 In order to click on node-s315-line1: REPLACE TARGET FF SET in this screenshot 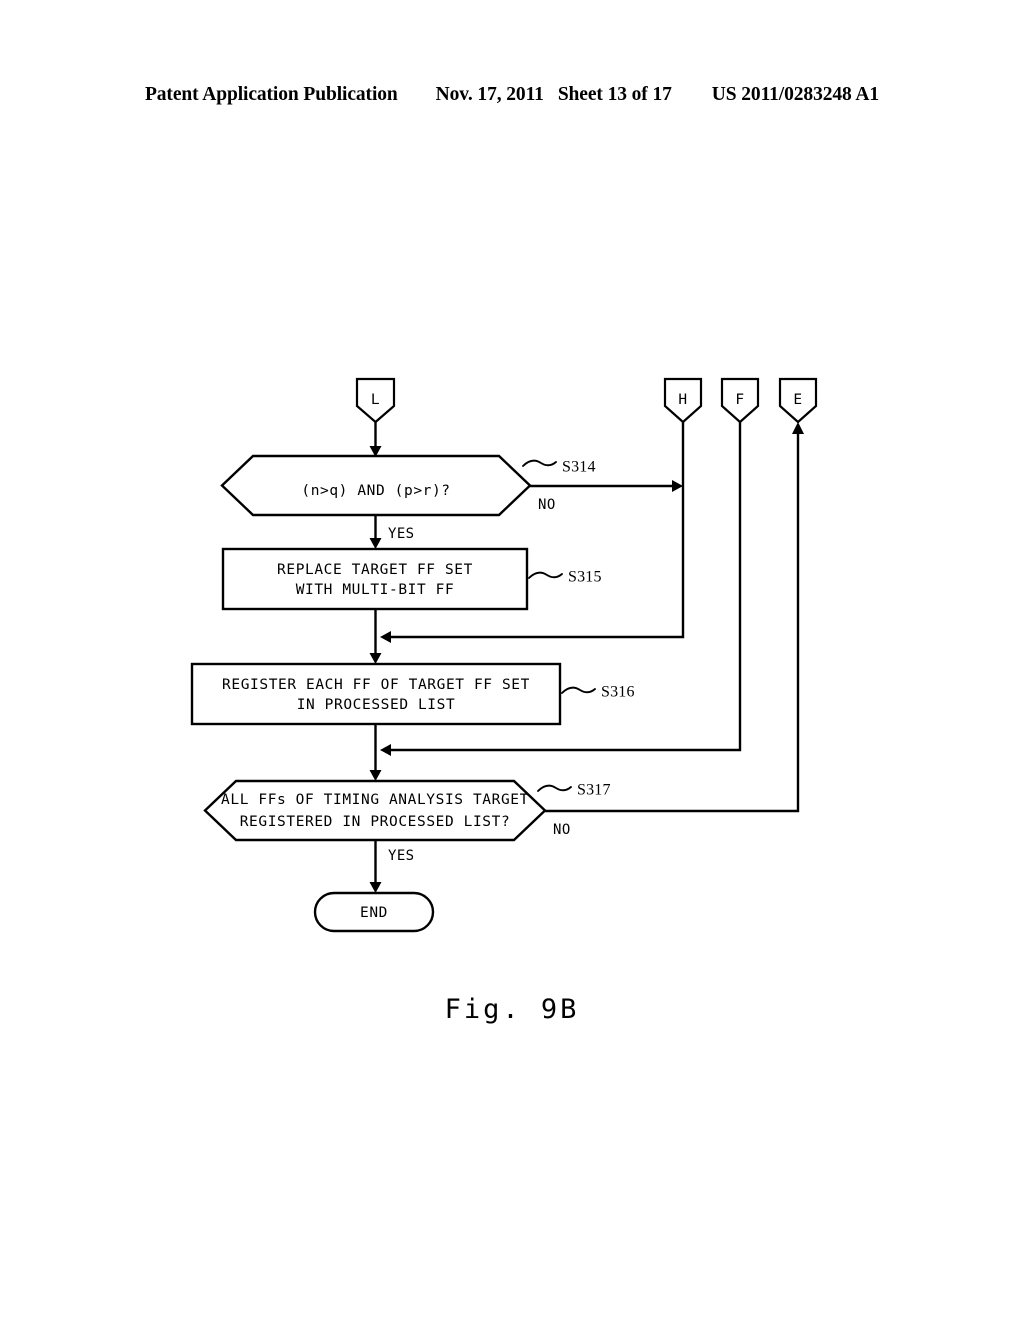, I will do `click(375, 570)`.